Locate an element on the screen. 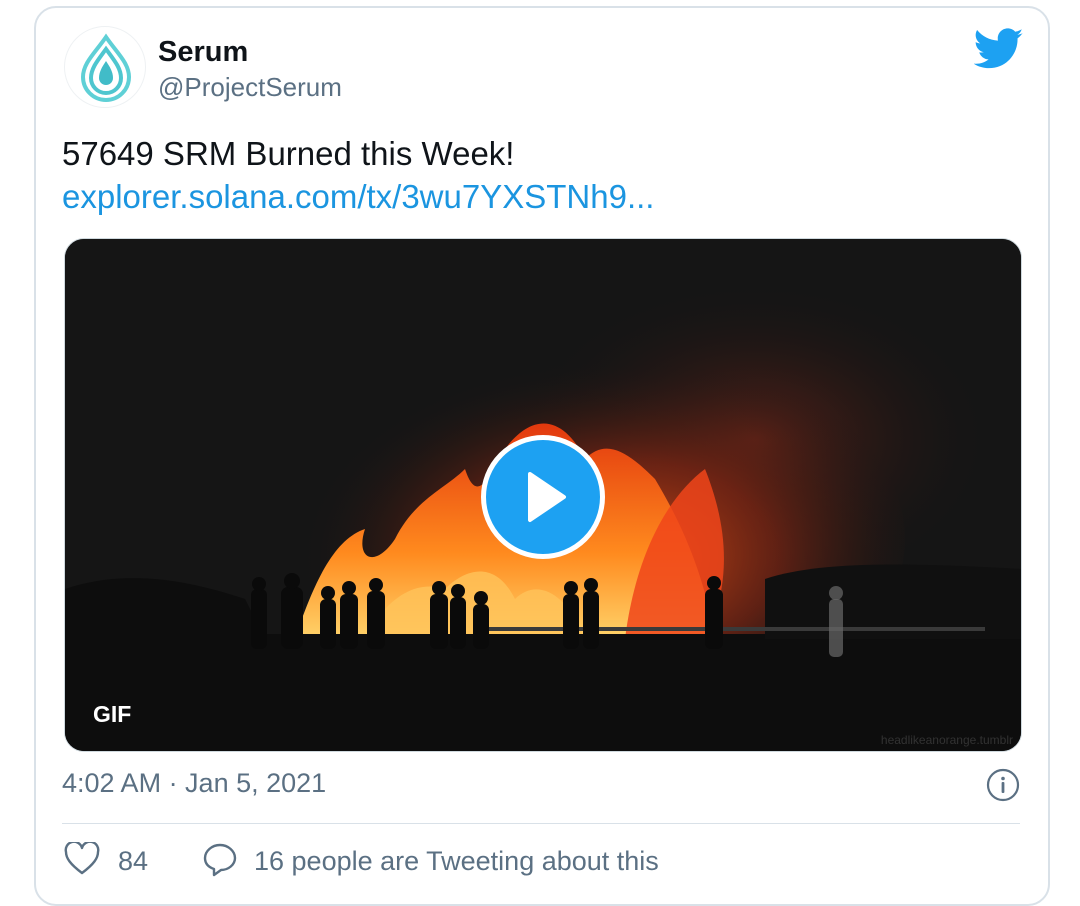 The width and height of the screenshot is (1080, 906). avatar is located at coordinates (105, 67).